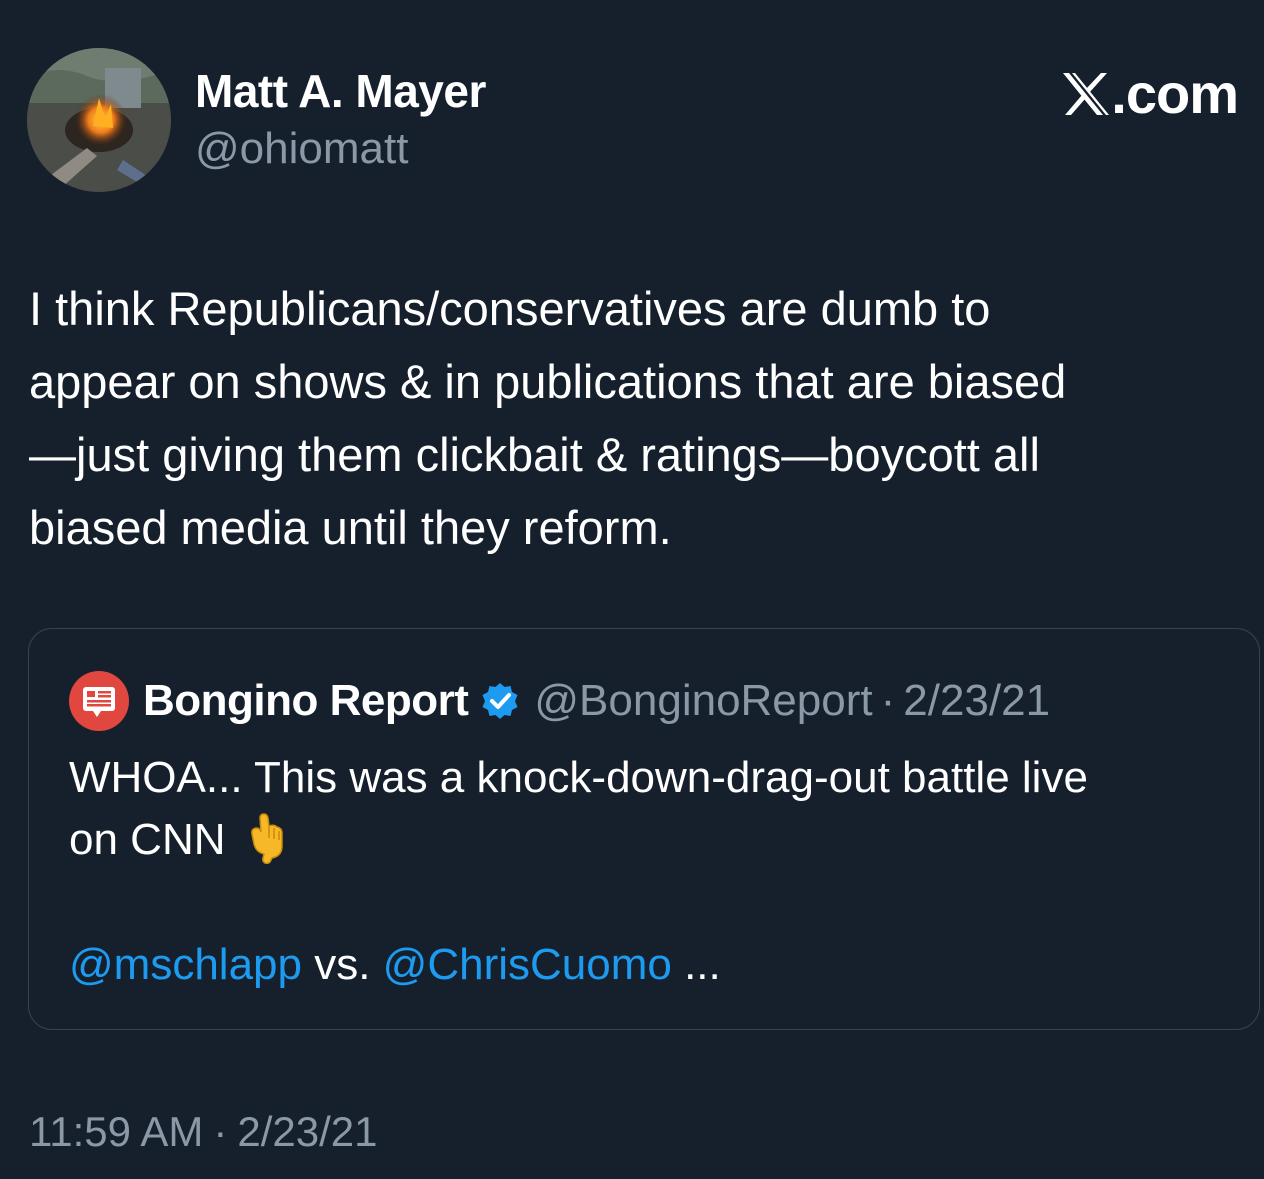  What do you see at coordinates (307, 1131) in the screenshot?
I see `tweet-date: 2/23/21` at bounding box center [307, 1131].